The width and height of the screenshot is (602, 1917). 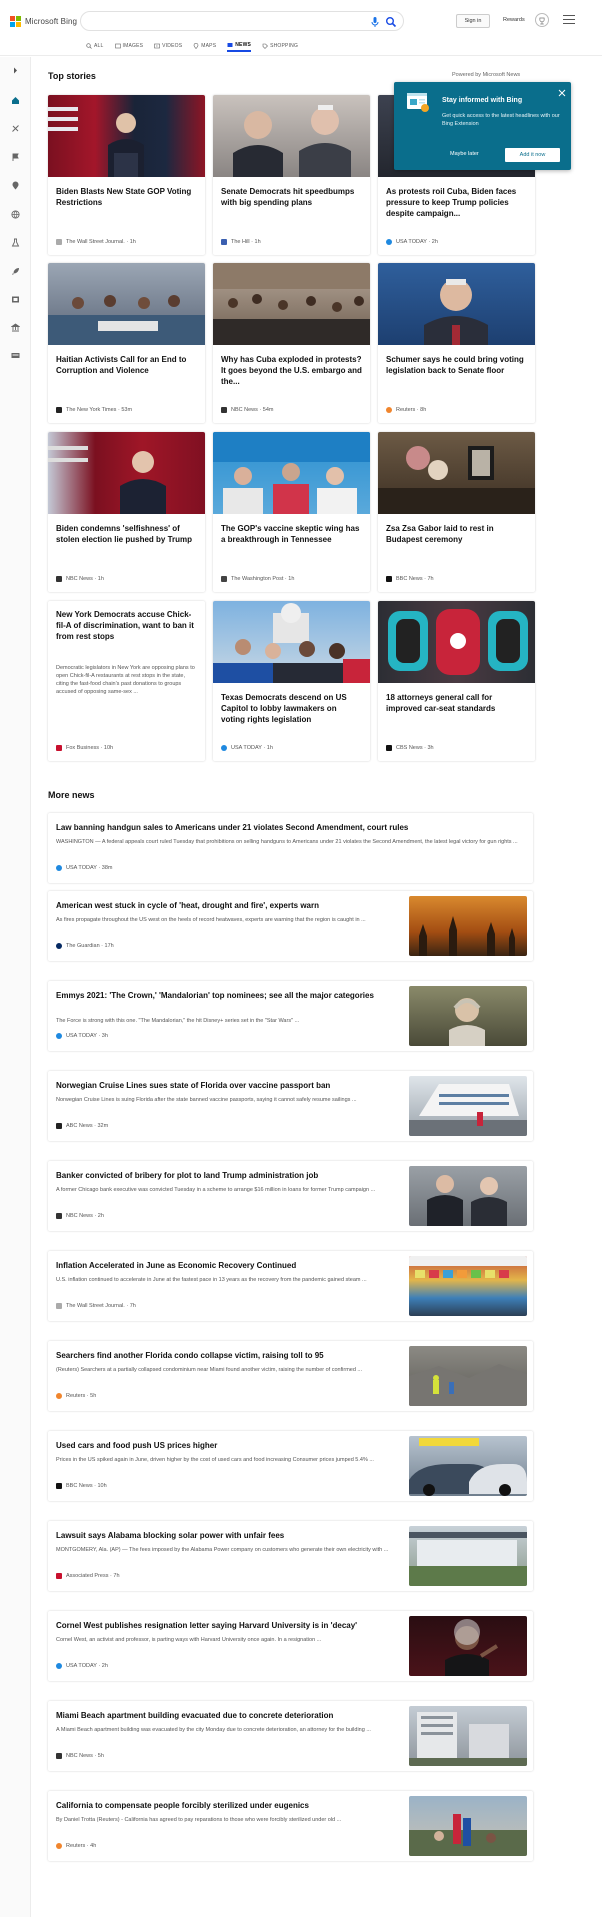 What do you see at coordinates (15, 214) in the screenshot?
I see `world-icon` at bounding box center [15, 214].